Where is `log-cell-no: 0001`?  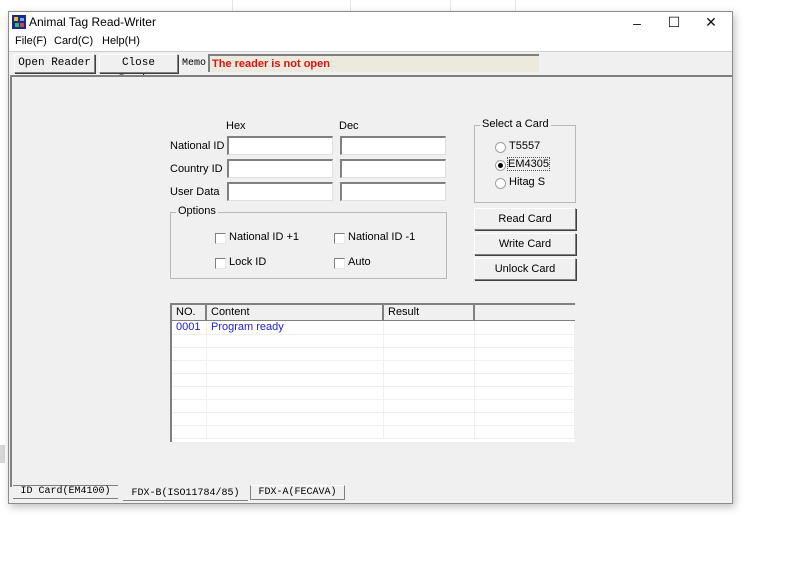 log-cell-no: 0001 is located at coordinates (189, 327).